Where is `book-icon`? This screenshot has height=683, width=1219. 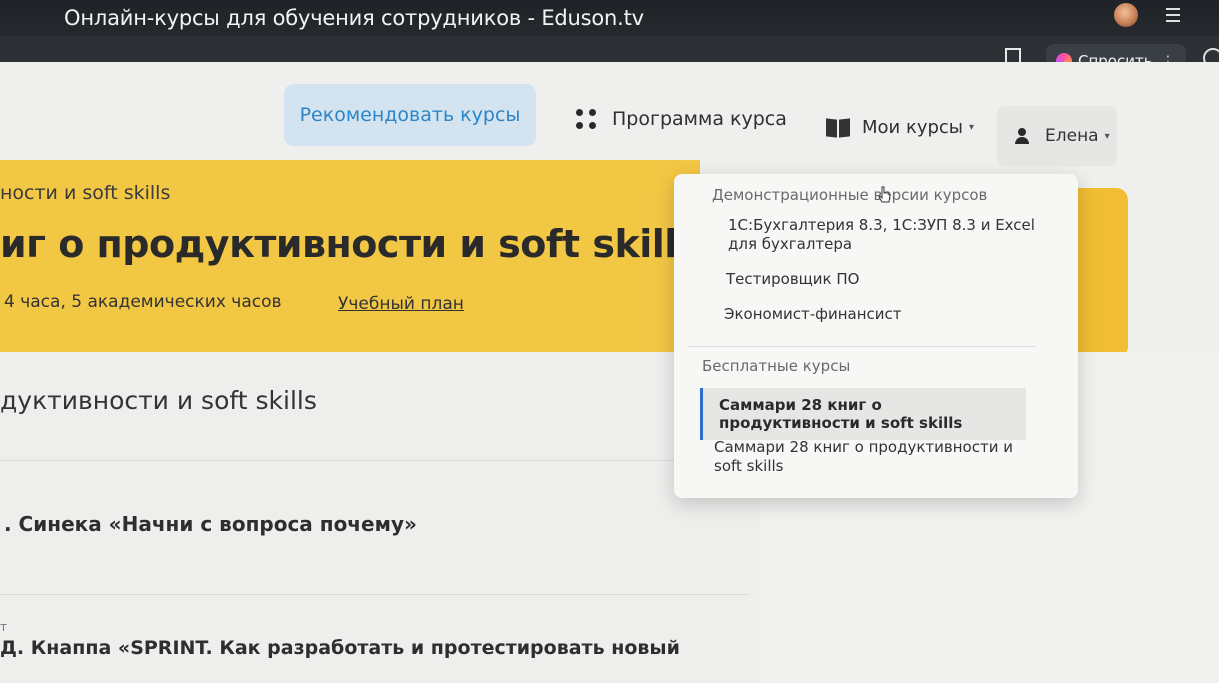 book-icon is located at coordinates (838, 128).